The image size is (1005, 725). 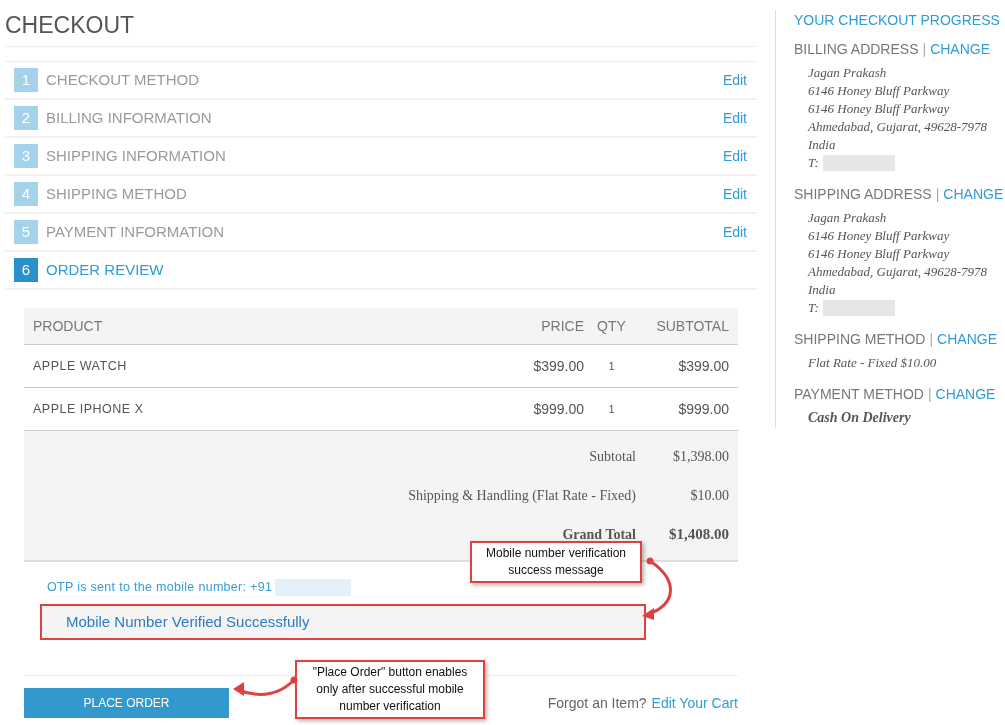 I want to click on step-number: 2, so click(x=26, y=118).